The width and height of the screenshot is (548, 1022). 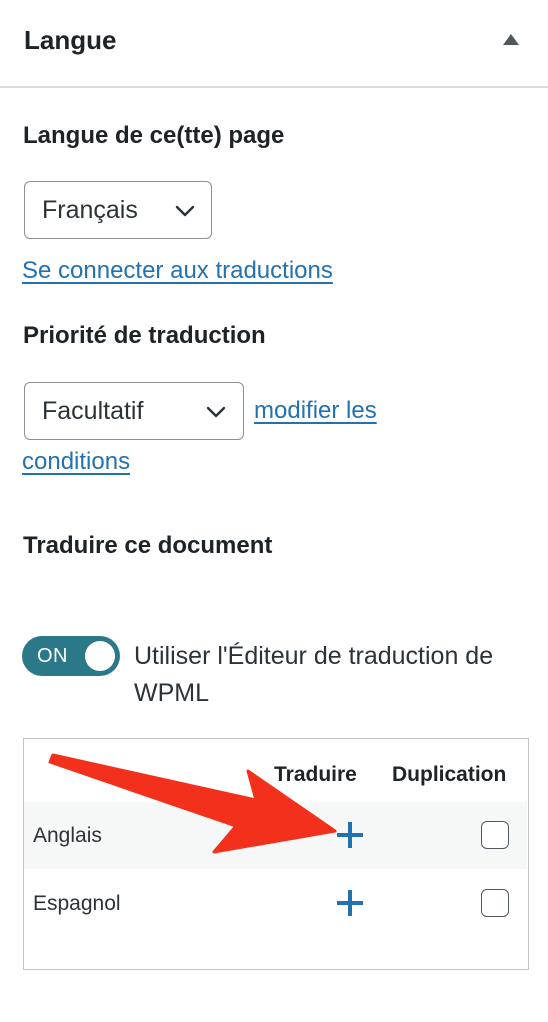 I want to click on row-language: Anglais, so click(x=67, y=835).